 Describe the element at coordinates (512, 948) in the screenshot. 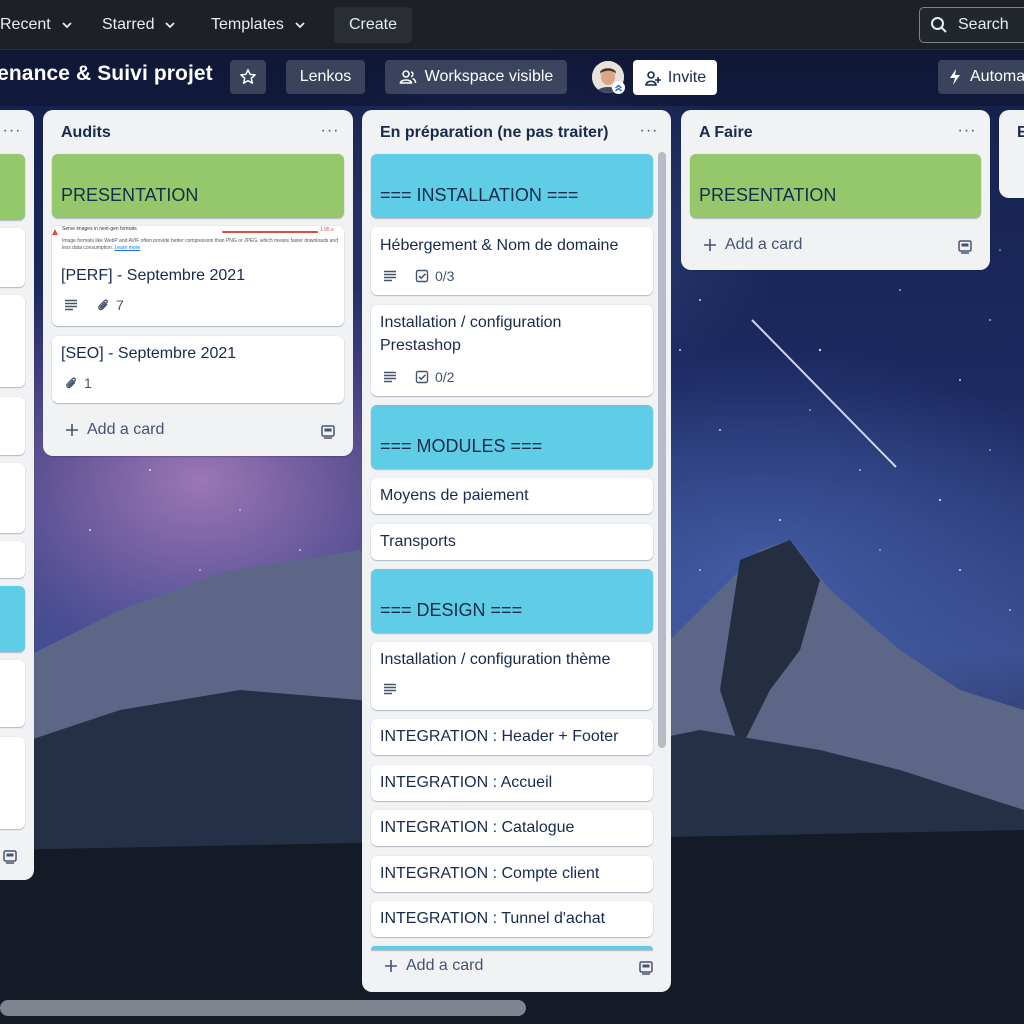

I see `card-partial` at that location.